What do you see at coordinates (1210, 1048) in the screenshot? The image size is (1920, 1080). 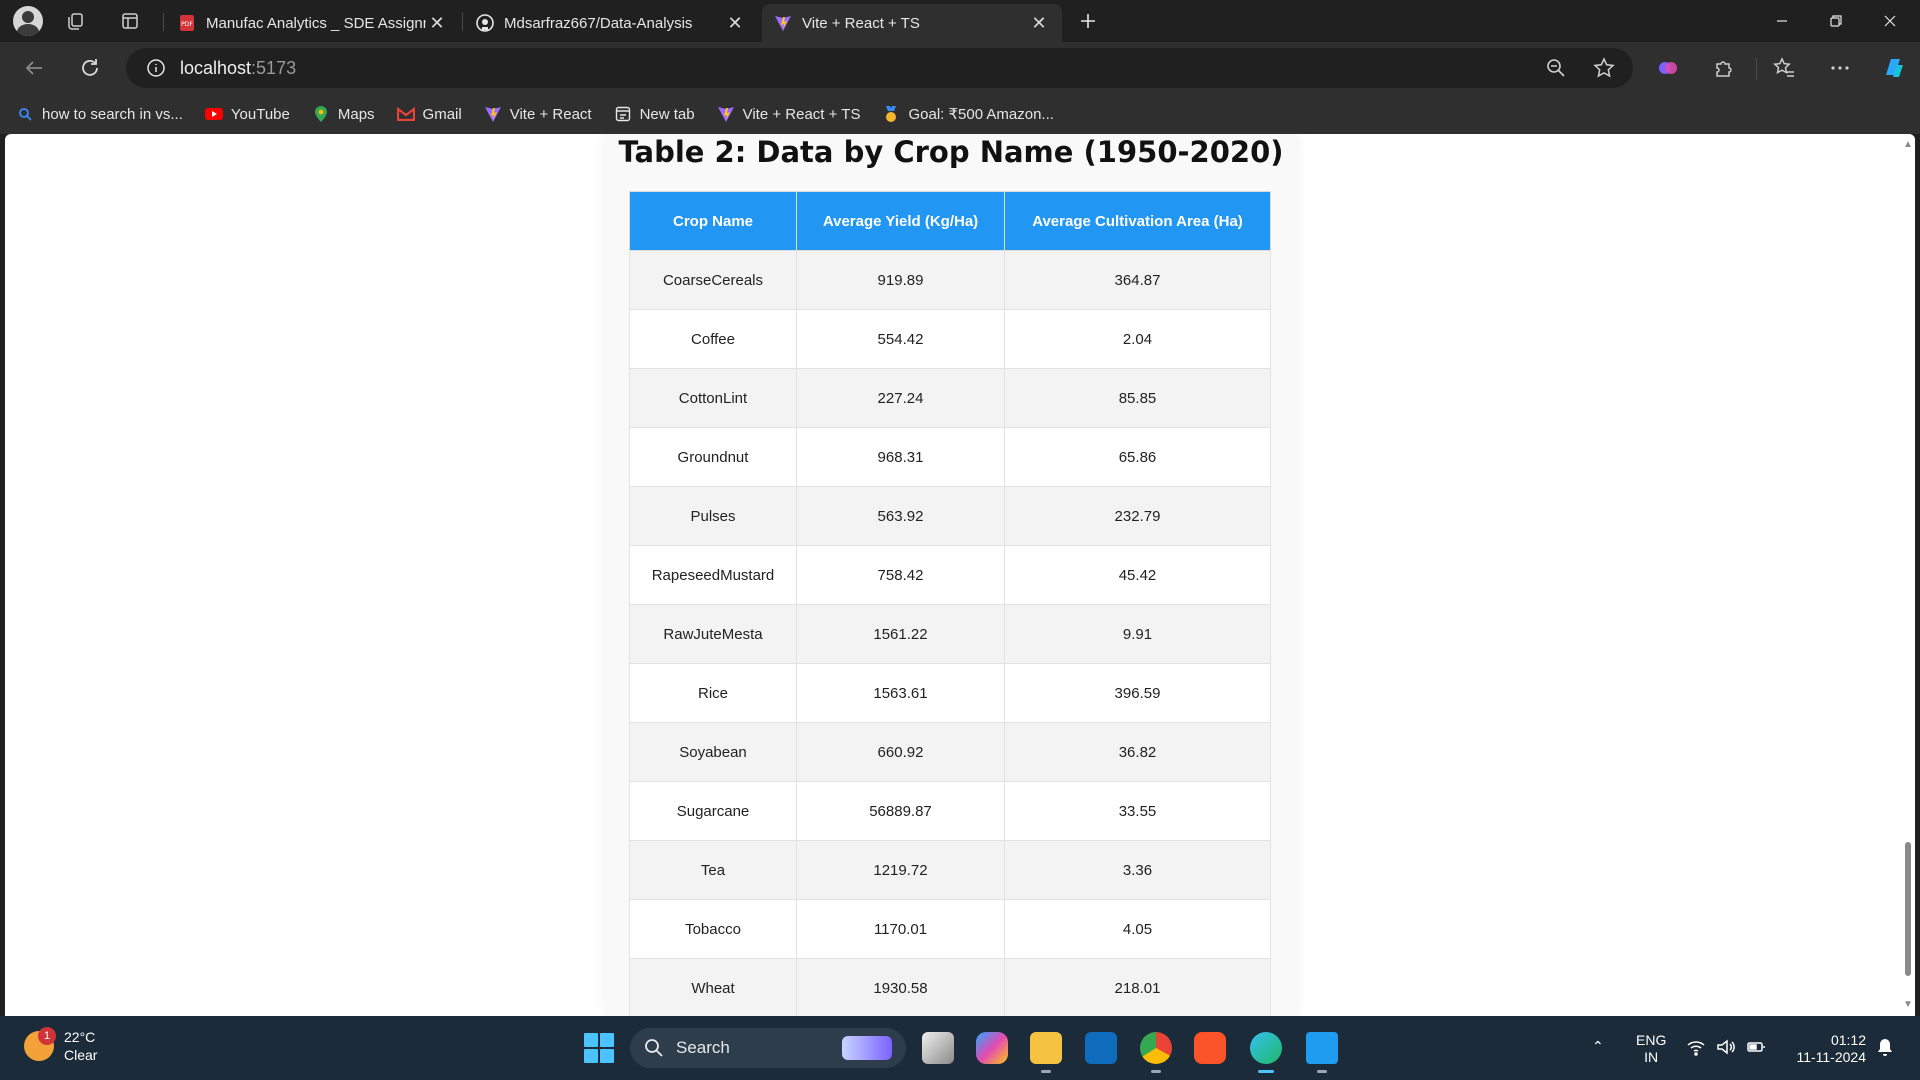 I see `brave-icon` at bounding box center [1210, 1048].